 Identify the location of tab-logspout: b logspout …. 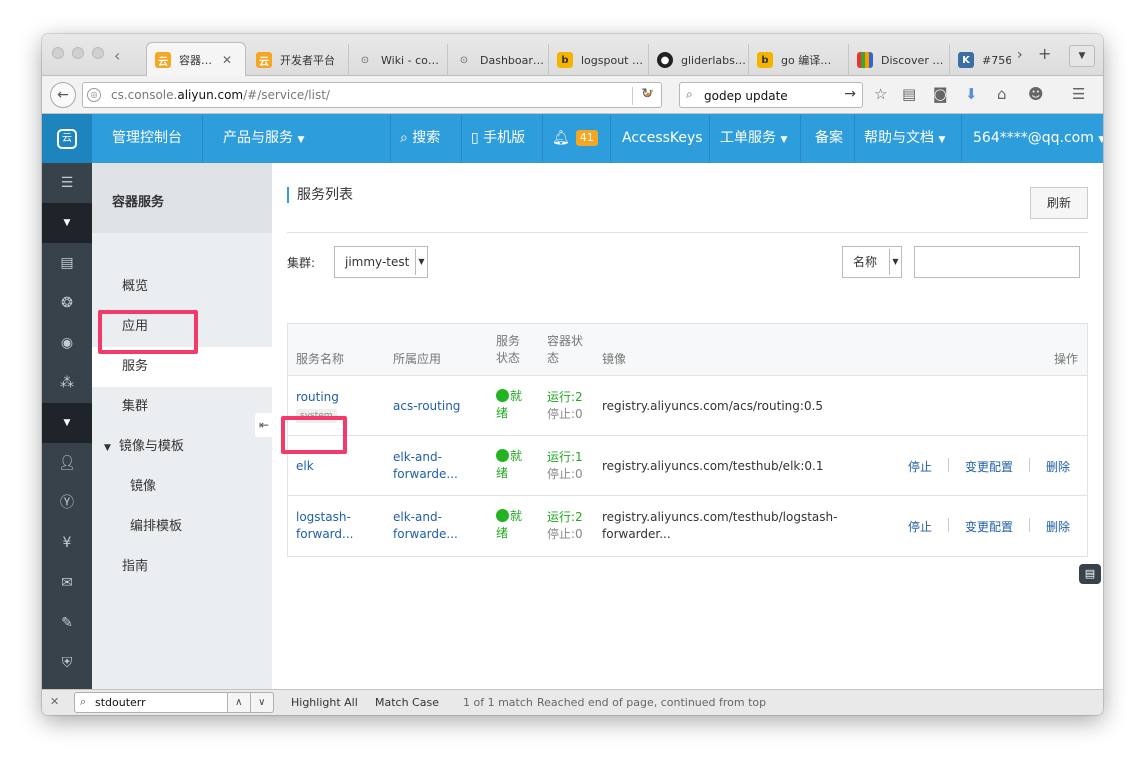
(597, 60).